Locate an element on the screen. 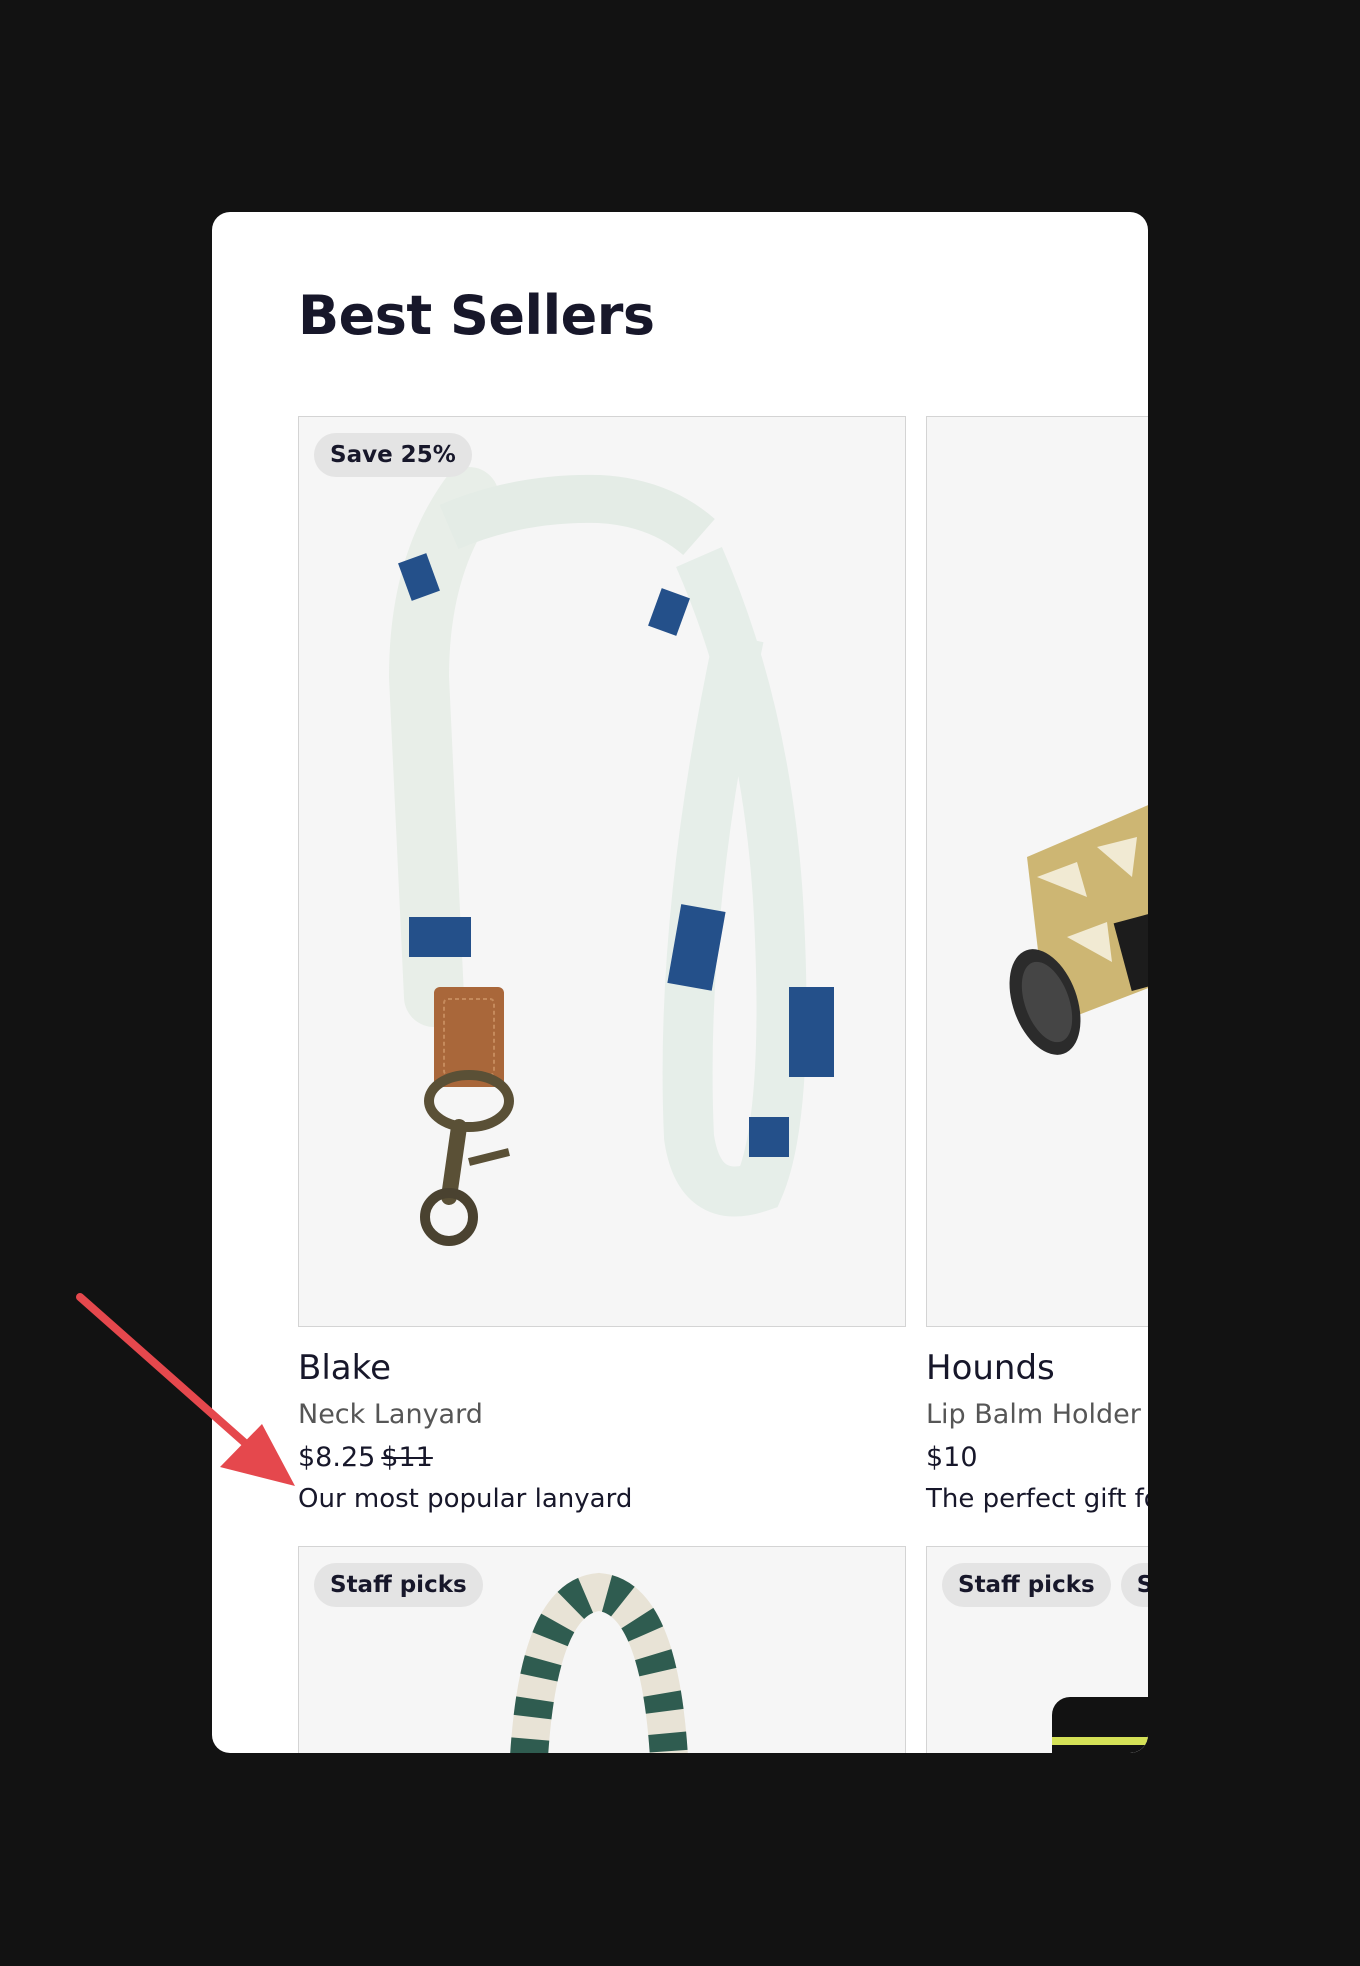 The width and height of the screenshot is (1360, 1966). original-price: $11 is located at coordinates (407, 1457).